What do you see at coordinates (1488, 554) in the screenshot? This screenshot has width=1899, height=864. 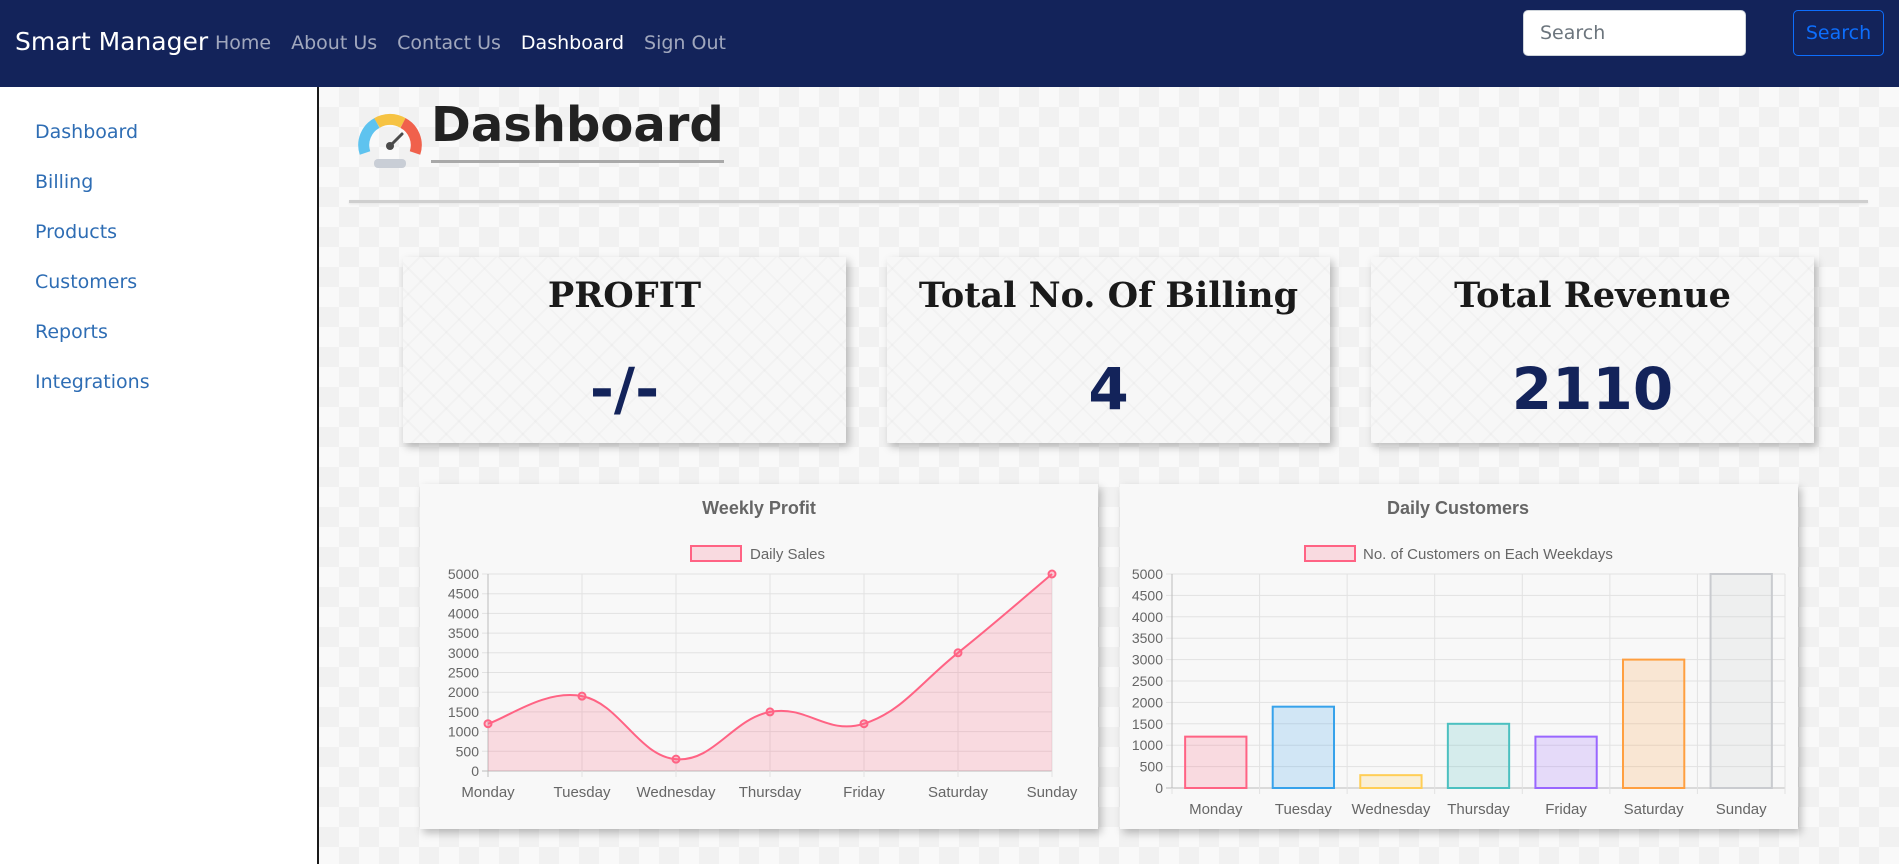 I see `legend-label: No. of Customers on Each Weekdays` at bounding box center [1488, 554].